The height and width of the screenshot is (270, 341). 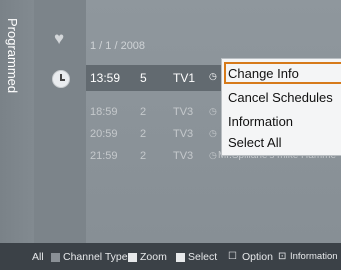 What do you see at coordinates (263, 73) in the screenshot?
I see `menu-item-change-info: Change Info` at bounding box center [263, 73].